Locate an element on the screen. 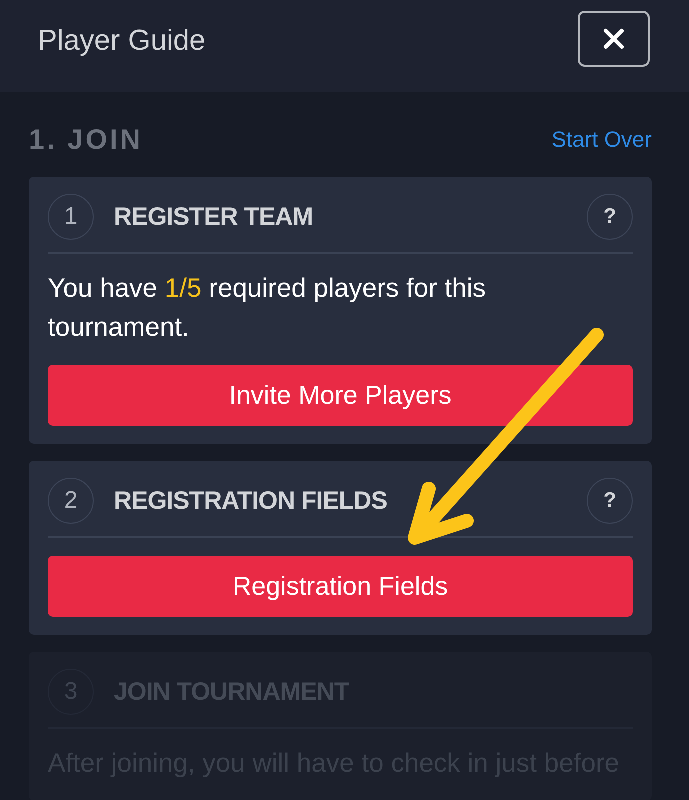 Image resolution: width=689 pixels, height=800 pixels. step-title: REGISTRATION FIELDS is located at coordinates (251, 501).